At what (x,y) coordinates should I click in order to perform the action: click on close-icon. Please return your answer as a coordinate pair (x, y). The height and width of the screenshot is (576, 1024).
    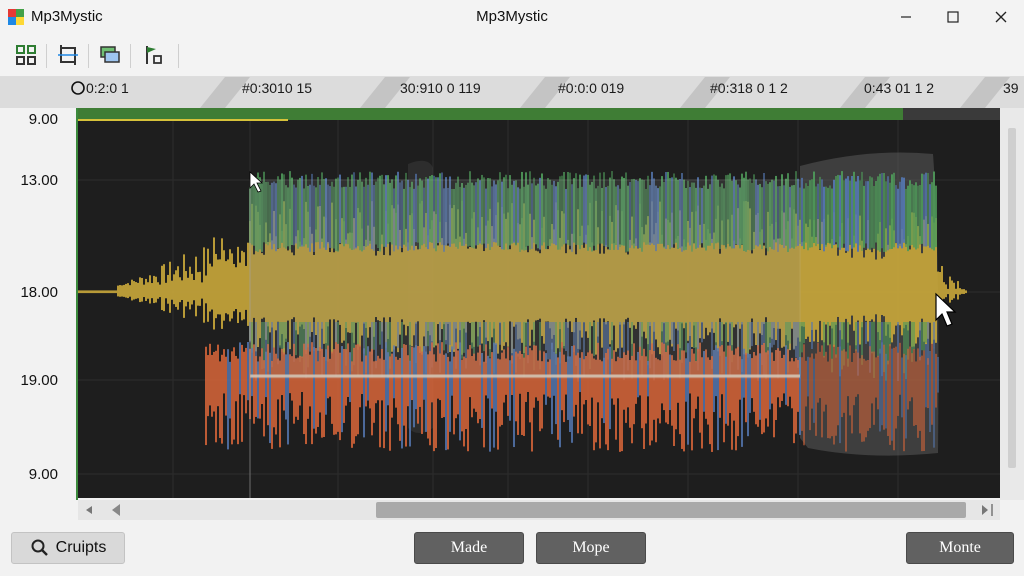
    Looking at the image, I should click on (1001, 17).